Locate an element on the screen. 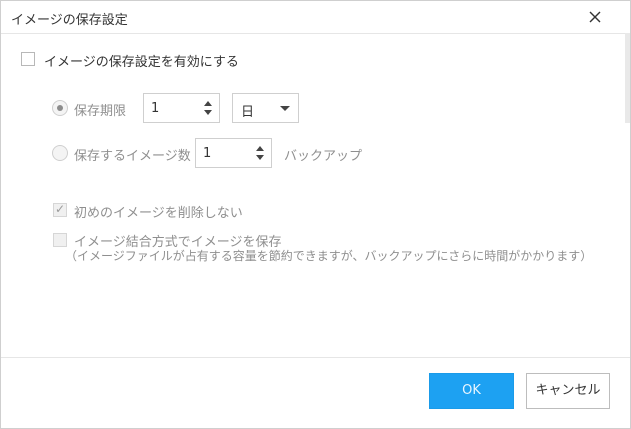 The width and height of the screenshot is (631, 429). scrollbar is located at coordinates (627, 78).